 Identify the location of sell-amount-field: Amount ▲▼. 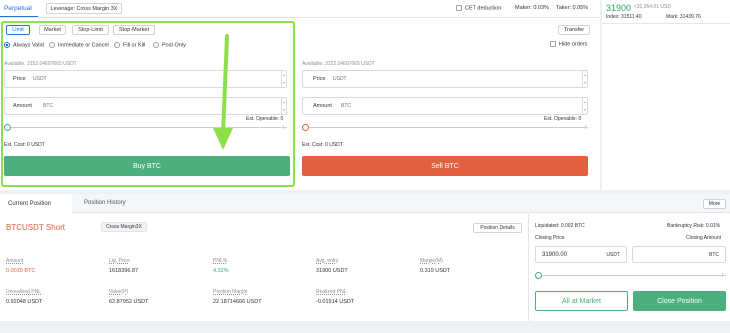
(445, 106).